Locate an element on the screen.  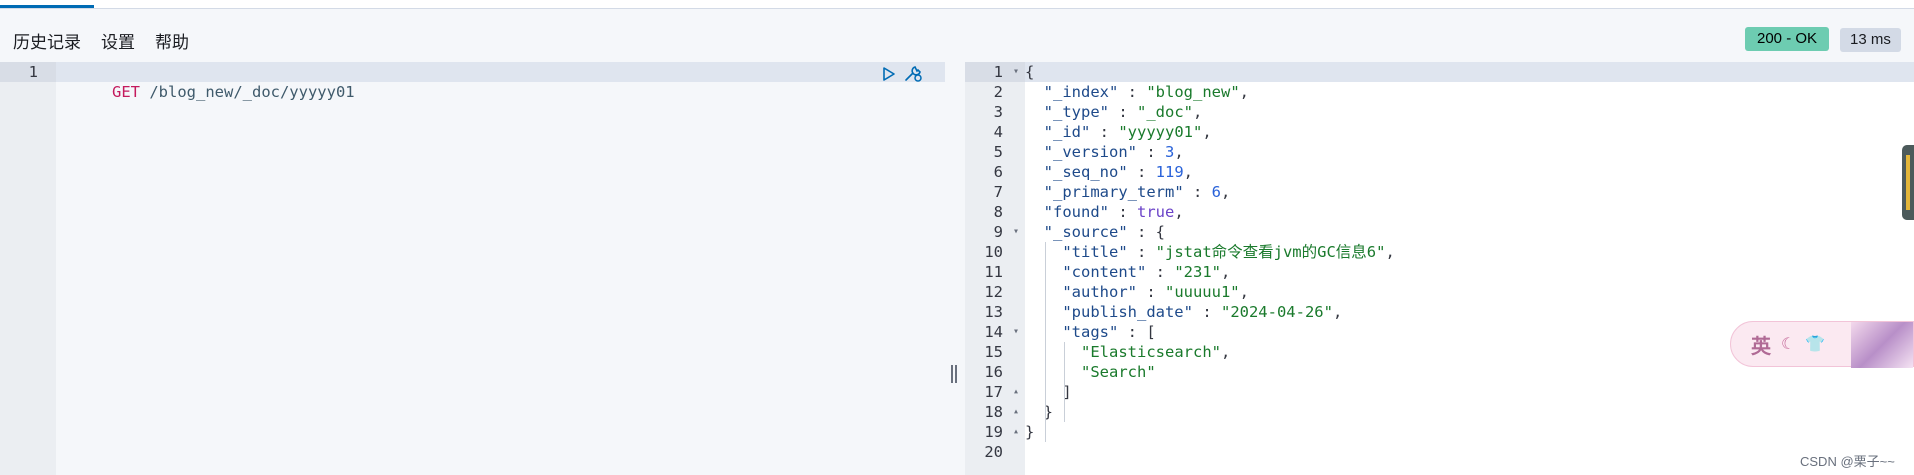
console-menu: 历史记录 设置 帮助 is located at coordinates (101, 40).